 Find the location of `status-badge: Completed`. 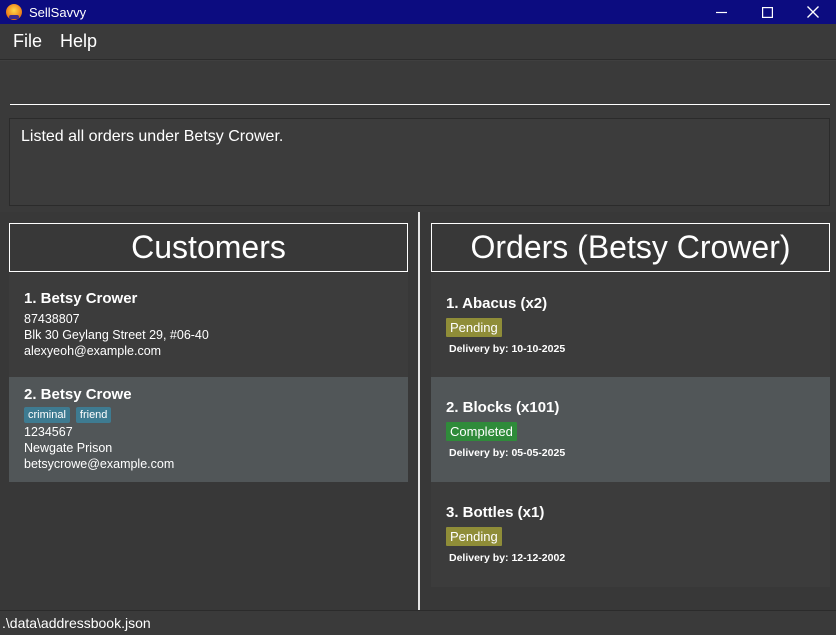

status-badge: Completed is located at coordinates (481, 431).